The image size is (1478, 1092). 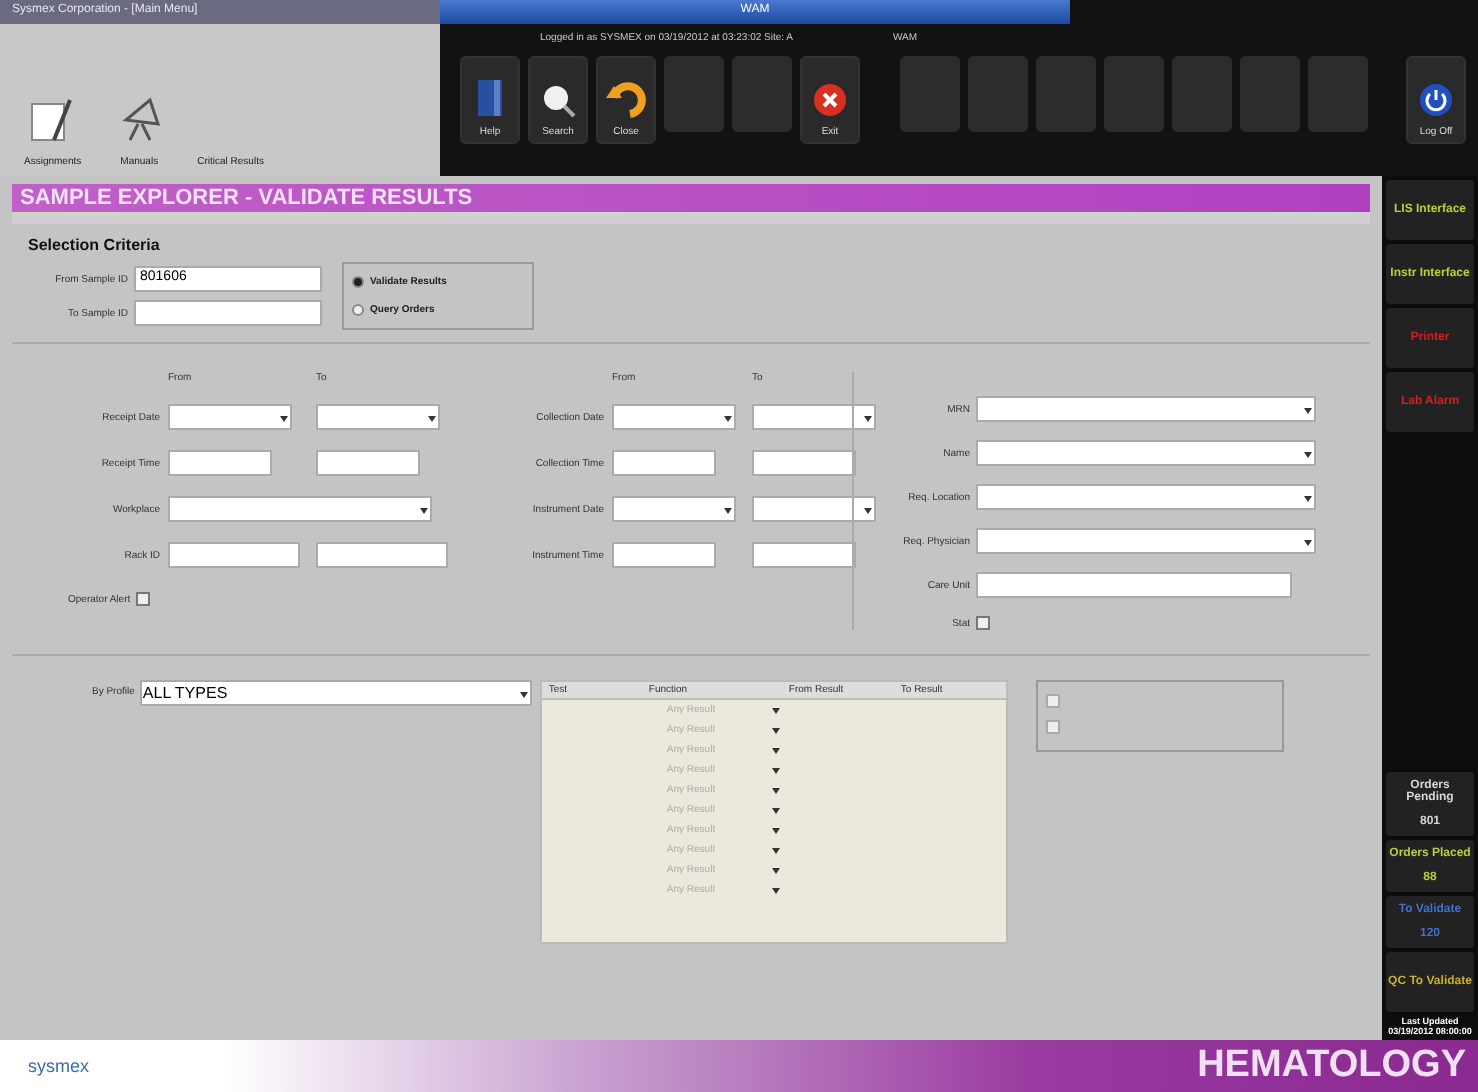 I want to click on undo-arrow-icon, so click(x=626, y=100).